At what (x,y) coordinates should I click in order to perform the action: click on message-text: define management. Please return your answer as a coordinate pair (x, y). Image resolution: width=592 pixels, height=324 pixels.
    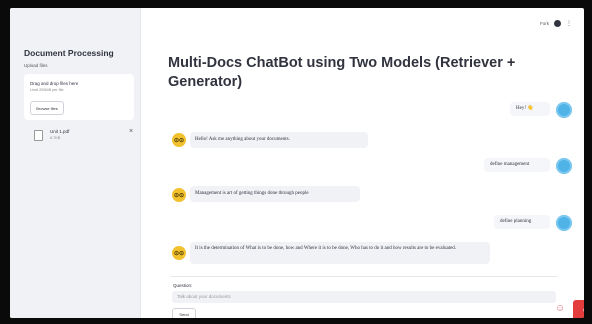
    Looking at the image, I should click on (510, 164).